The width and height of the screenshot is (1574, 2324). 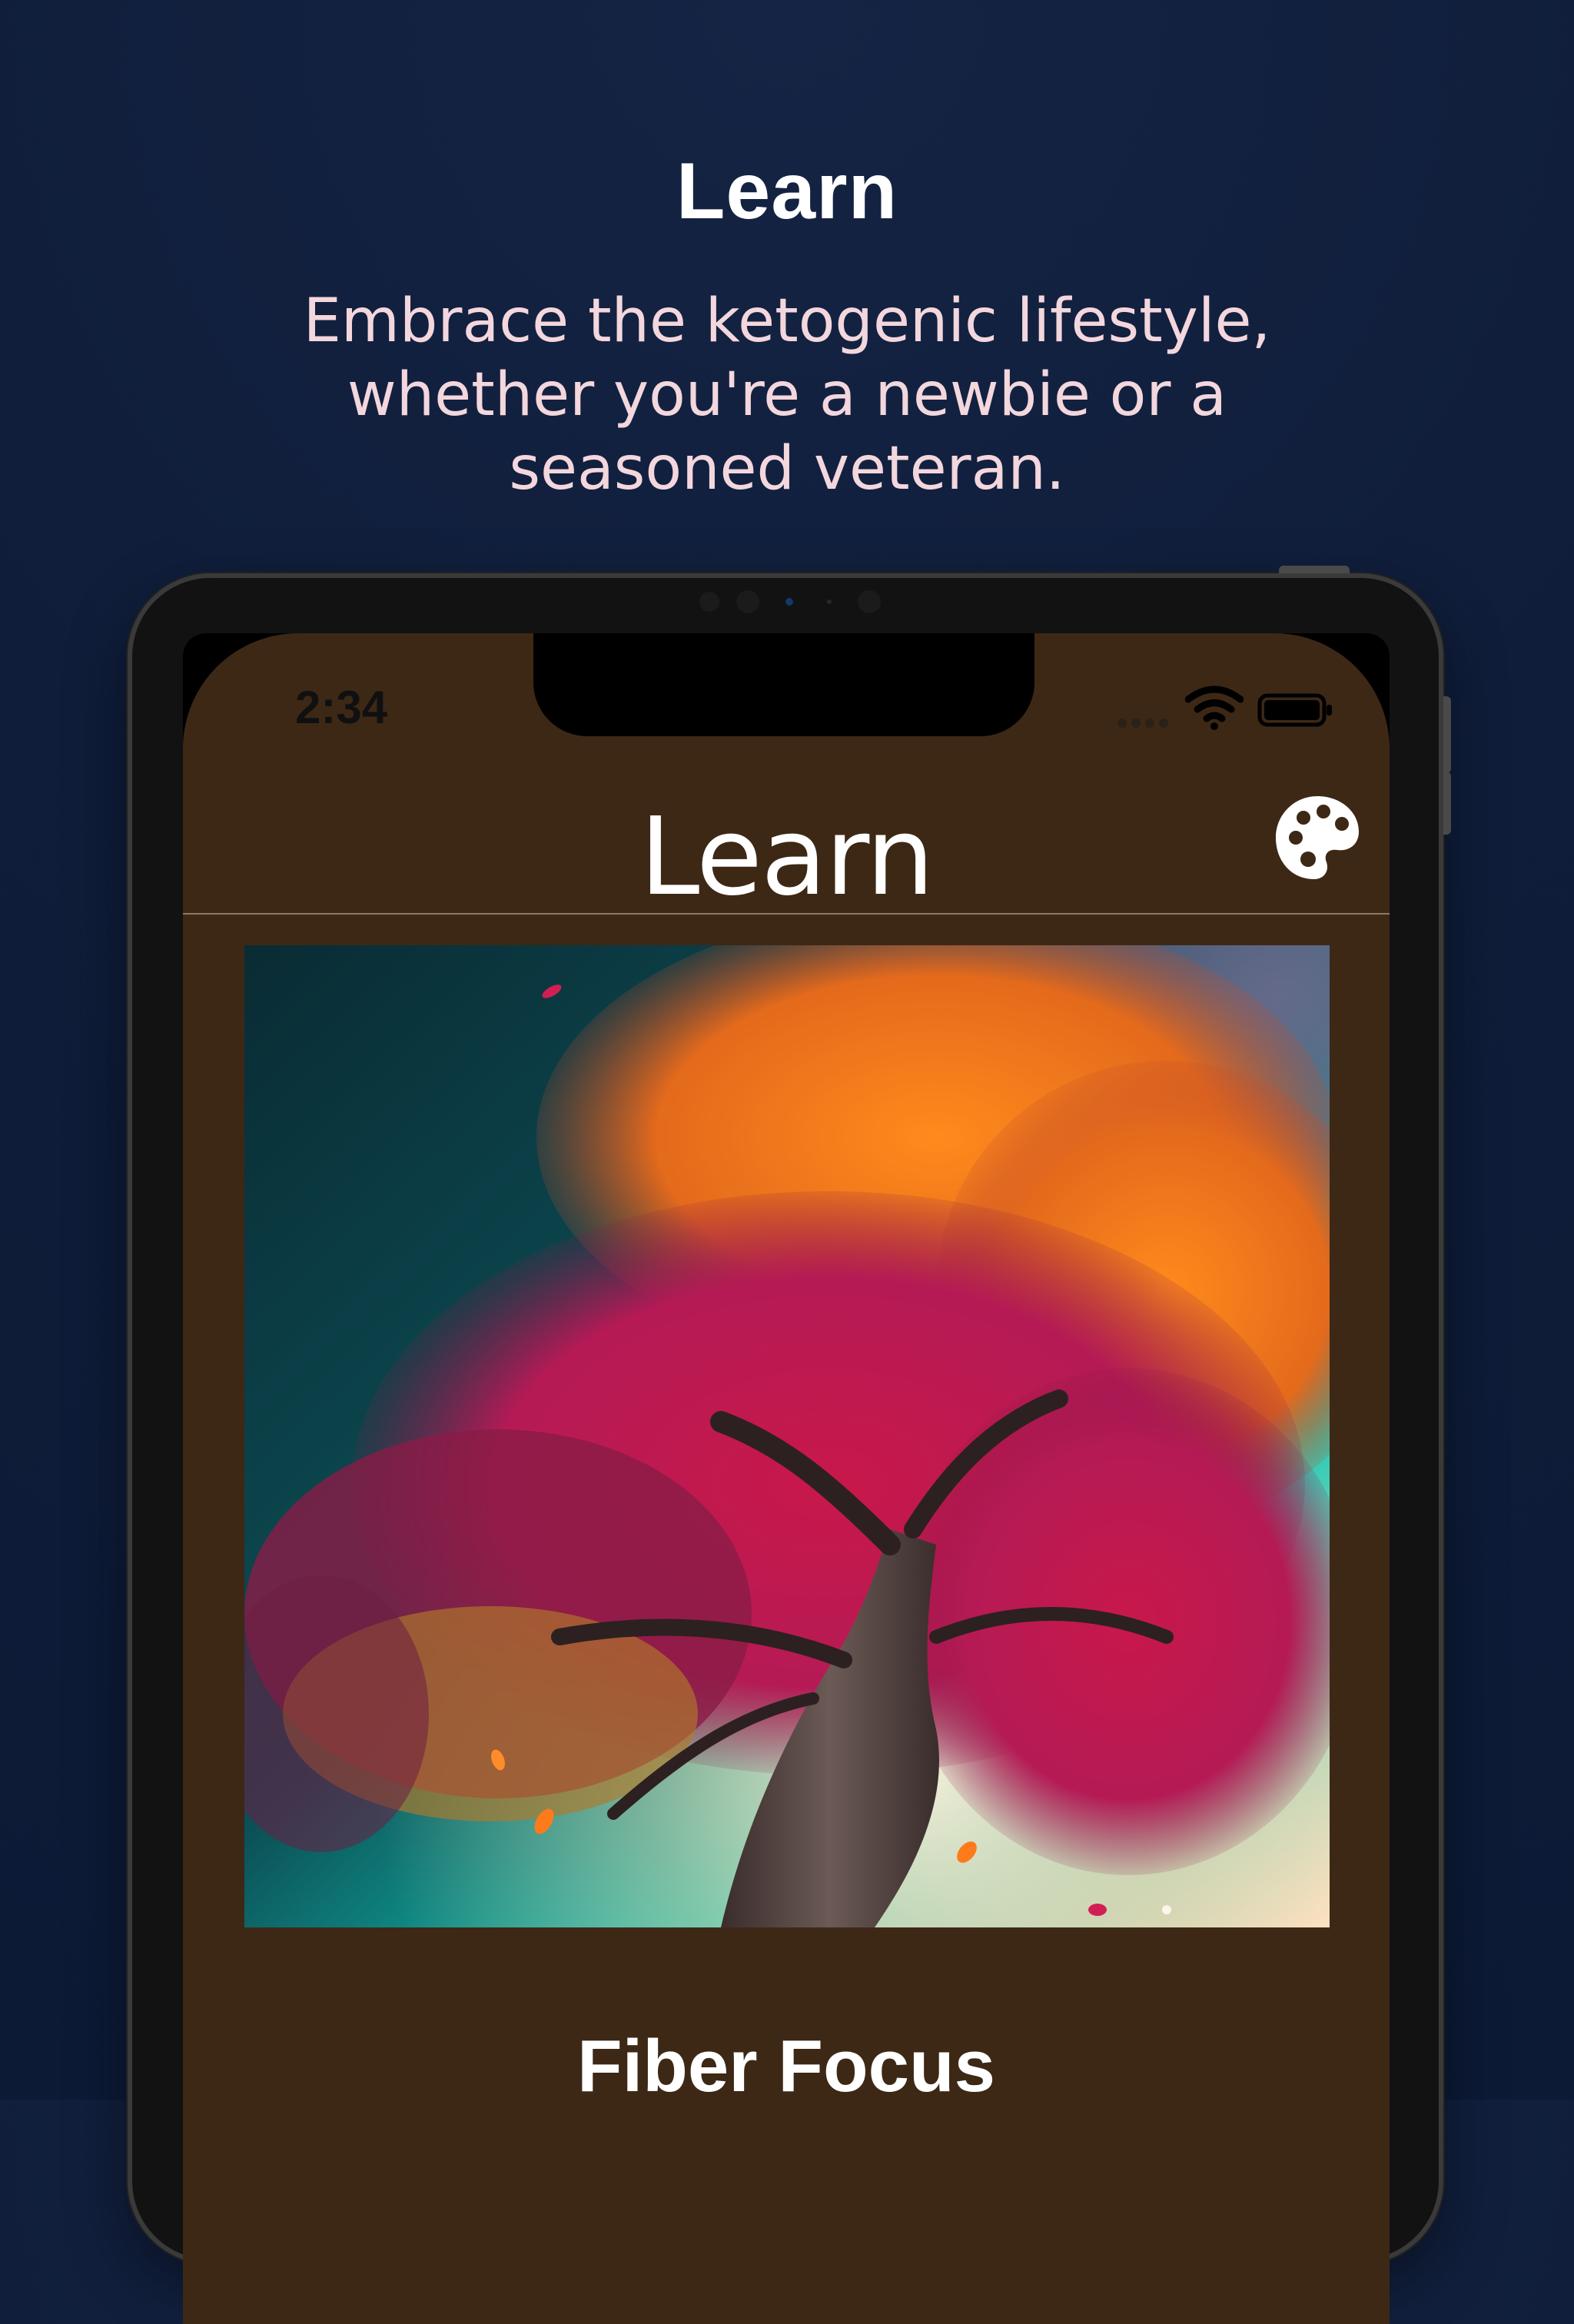 I want to click on status-time: 2:34, so click(x=342, y=707).